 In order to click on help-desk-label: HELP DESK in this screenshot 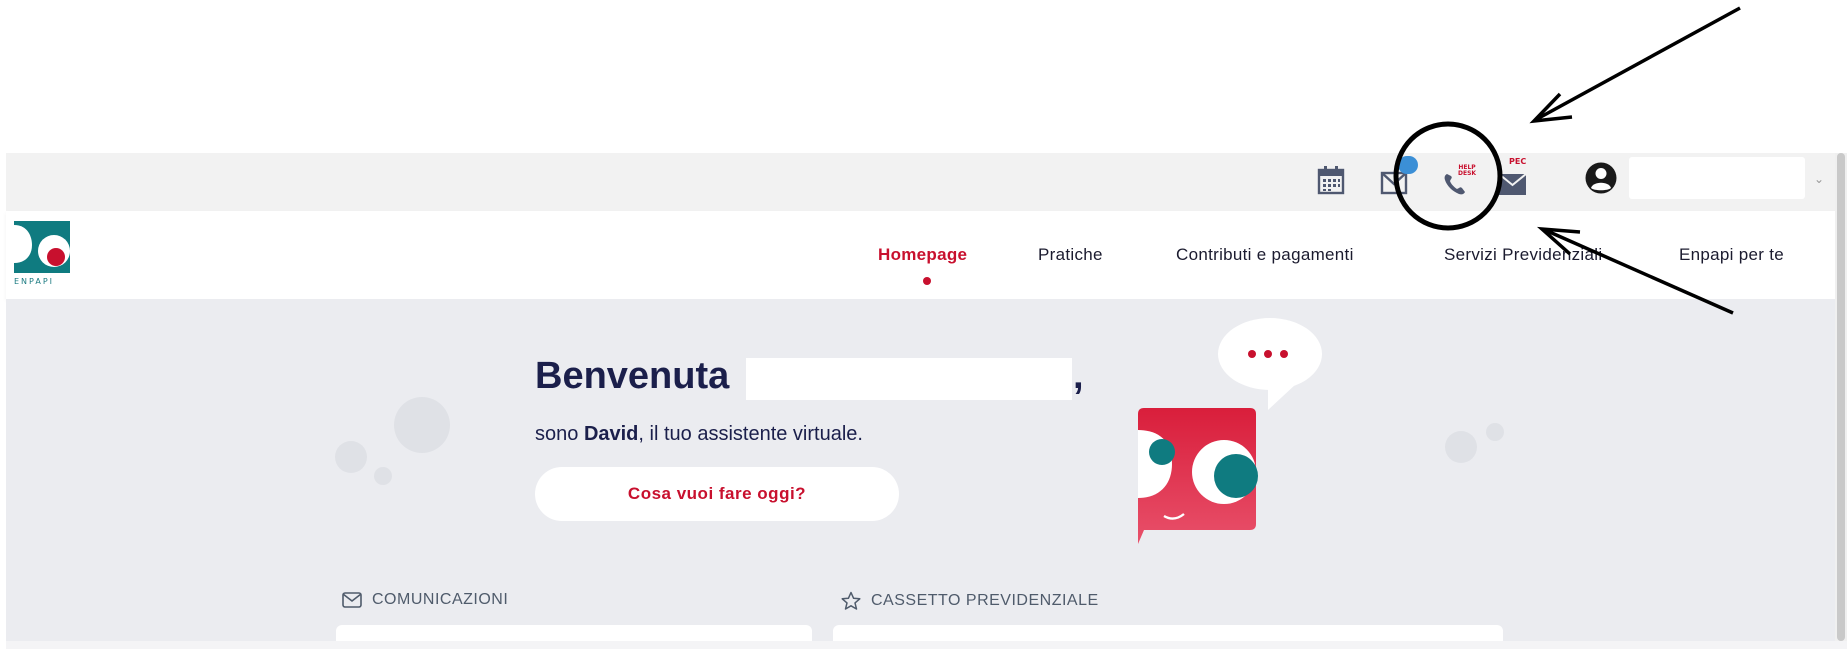, I will do `click(1467, 170)`.